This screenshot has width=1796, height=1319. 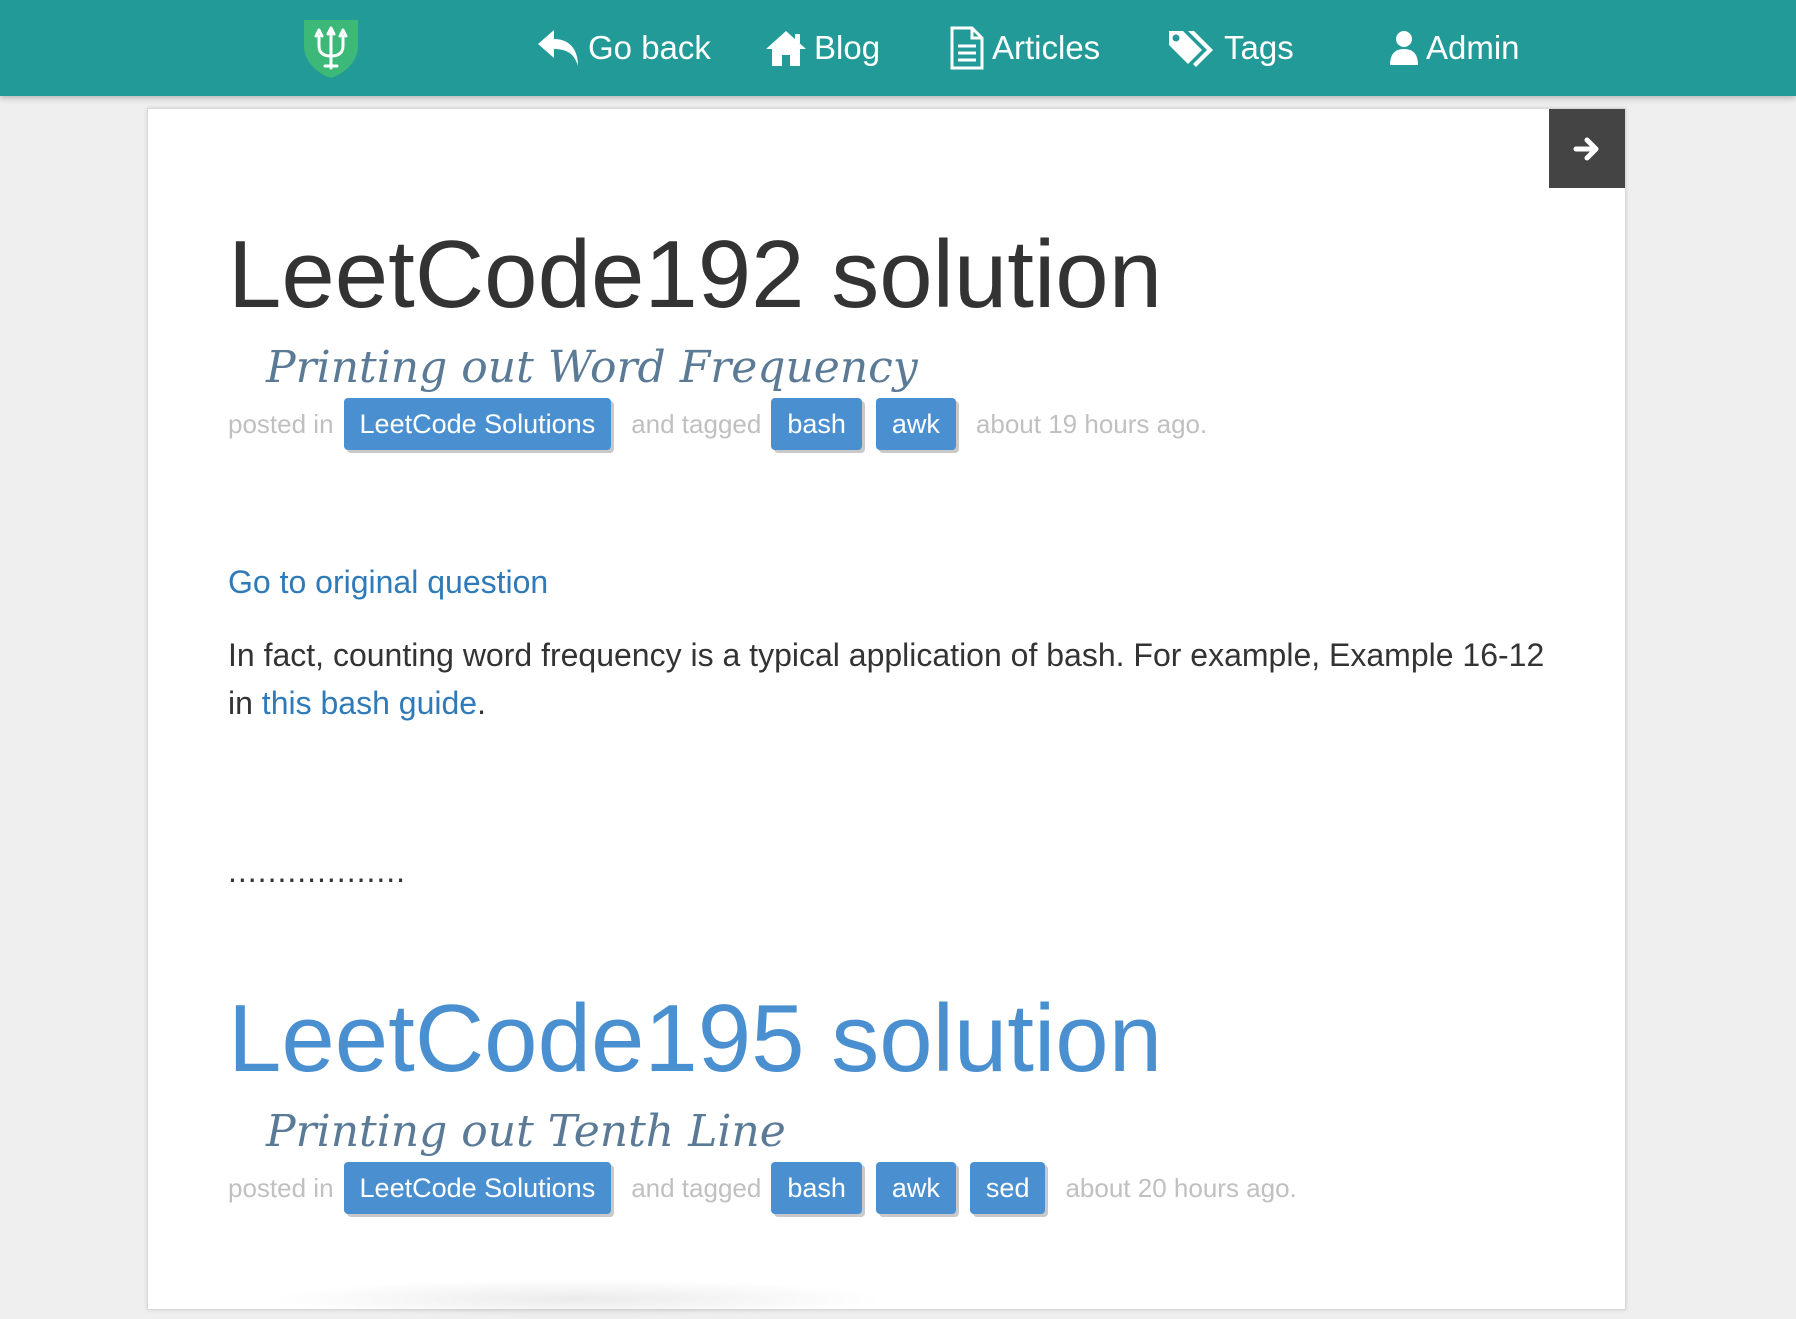 I want to click on excerpt-end: ., so click(x=481, y=703).